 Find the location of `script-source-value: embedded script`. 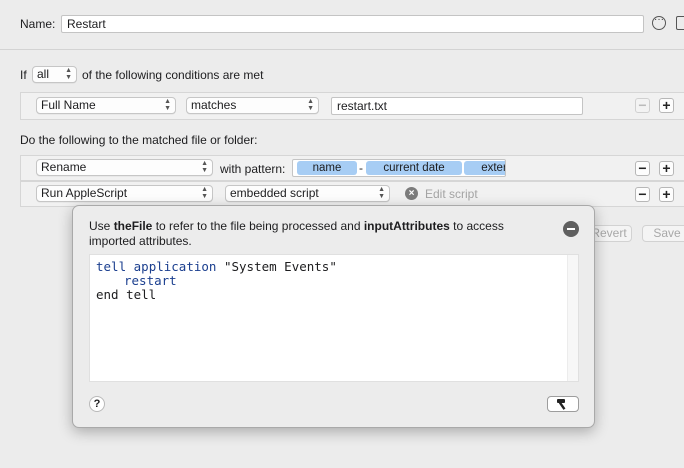

script-source-value: embedded script is located at coordinates (274, 193).